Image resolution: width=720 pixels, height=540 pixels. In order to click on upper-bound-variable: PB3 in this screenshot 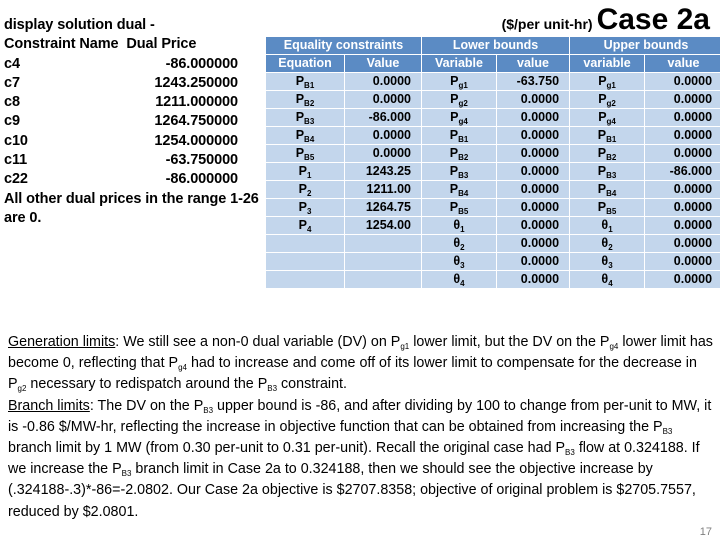, I will do `click(607, 171)`.